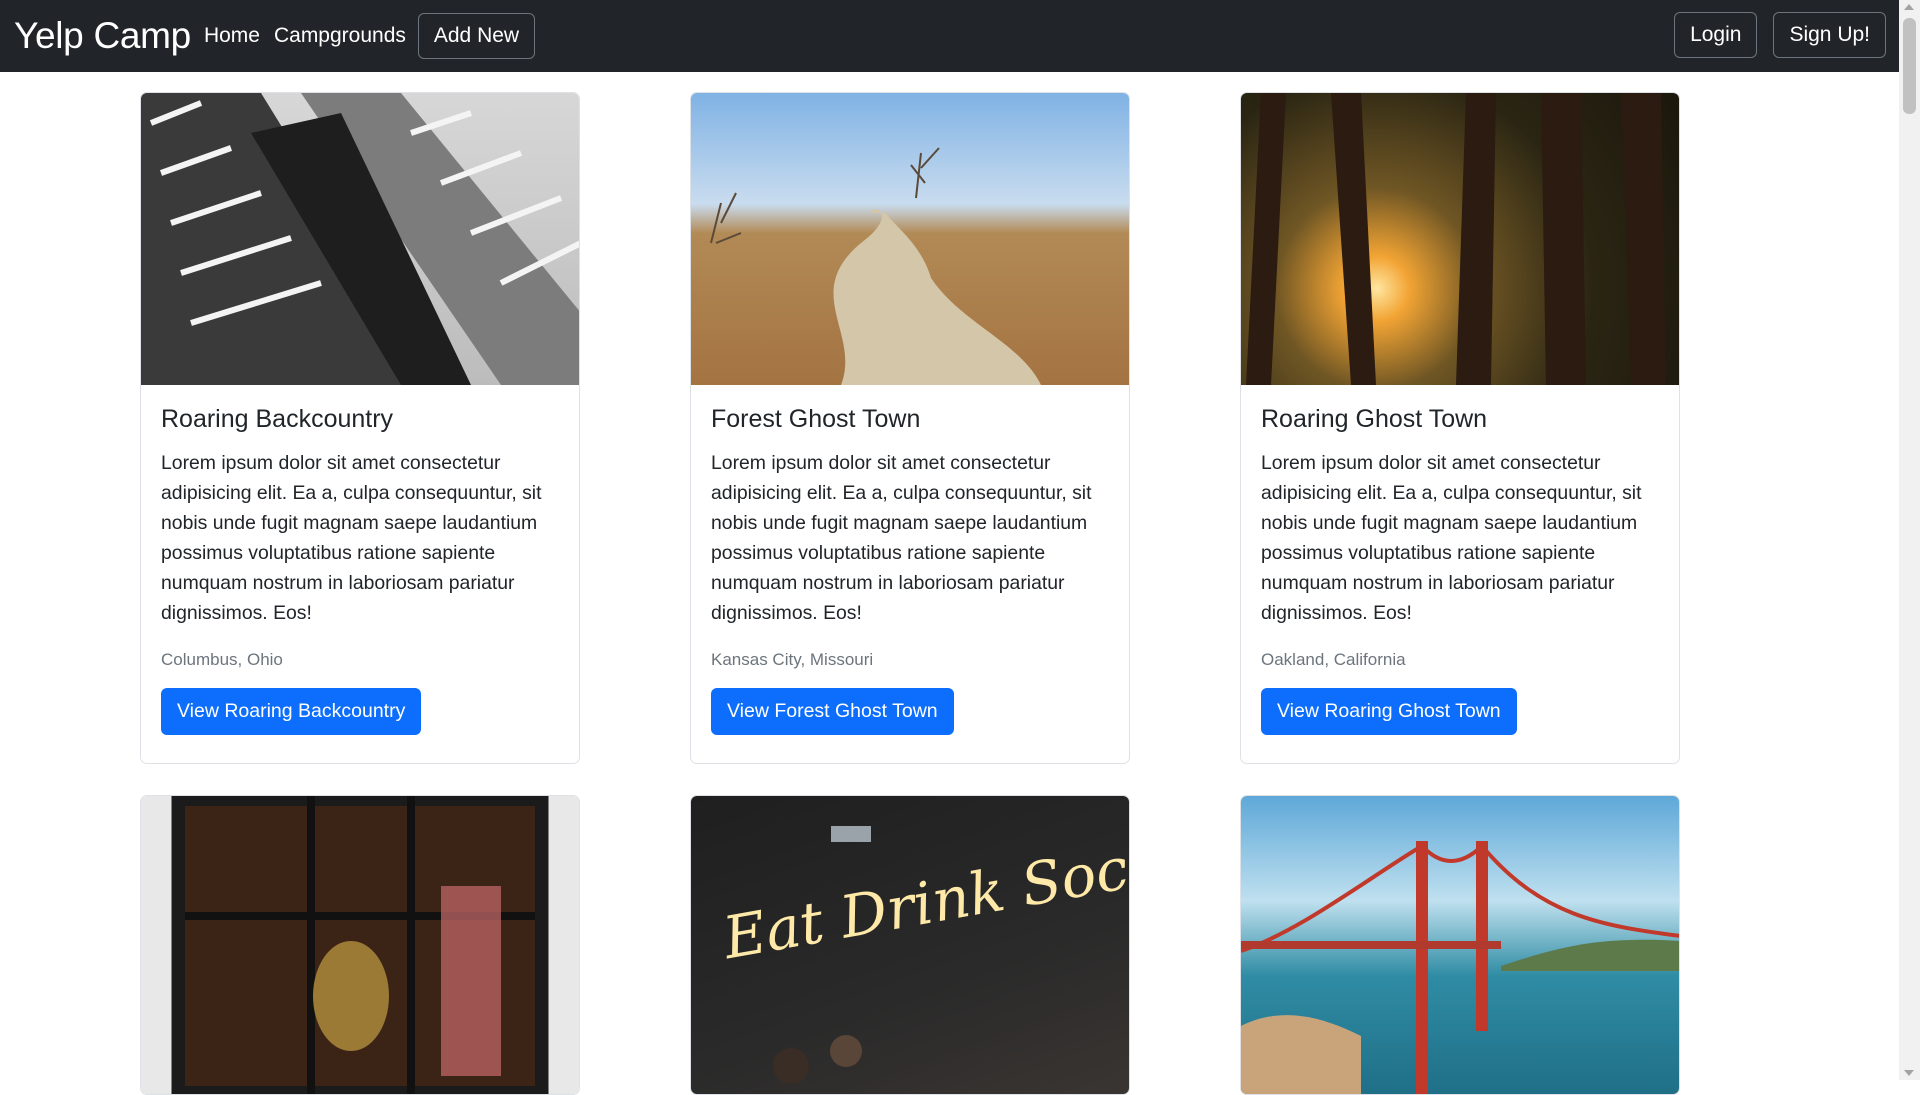  Describe the element at coordinates (102, 36) in the screenshot. I see `brand-logo: Yelp Camp` at that location.